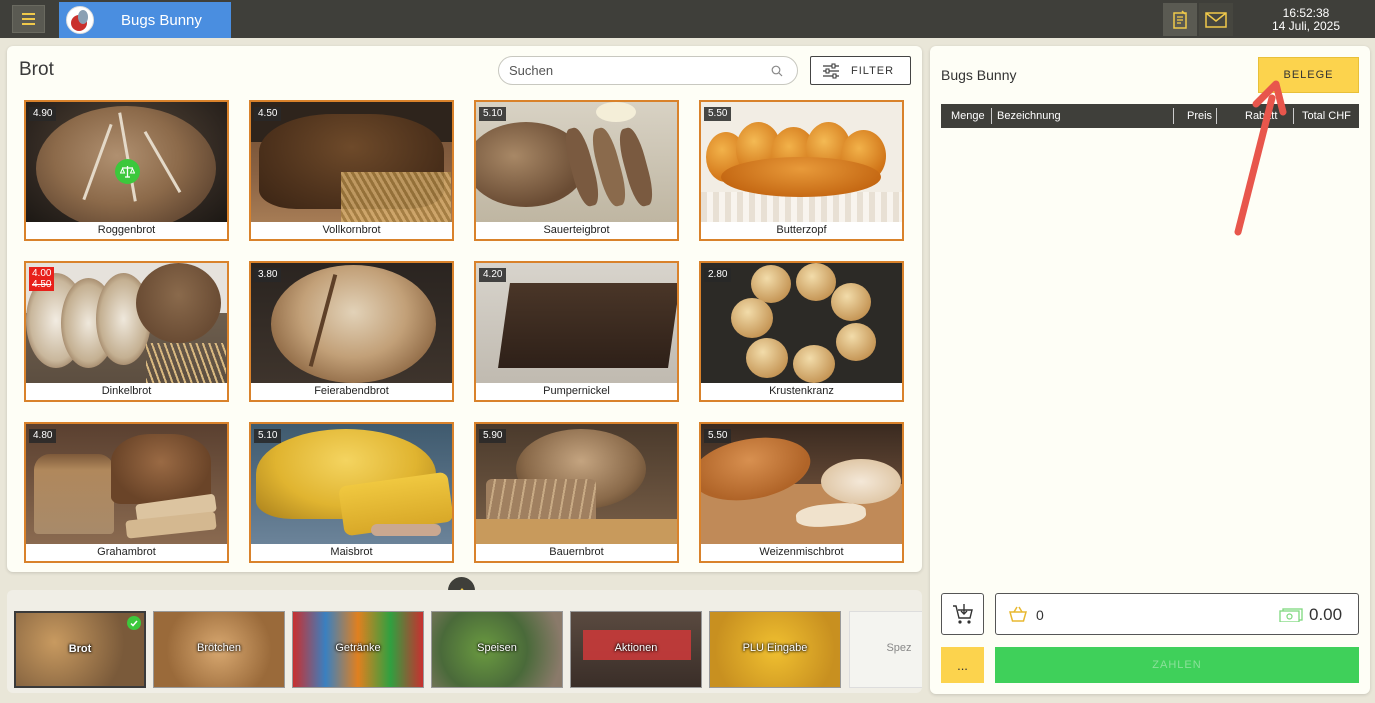 This screenshot has width=1375, height=703. What do you see at coordinates (1291, 615) in the screenshot?
I see `cash-icon` at bounding box center [1291, 615].